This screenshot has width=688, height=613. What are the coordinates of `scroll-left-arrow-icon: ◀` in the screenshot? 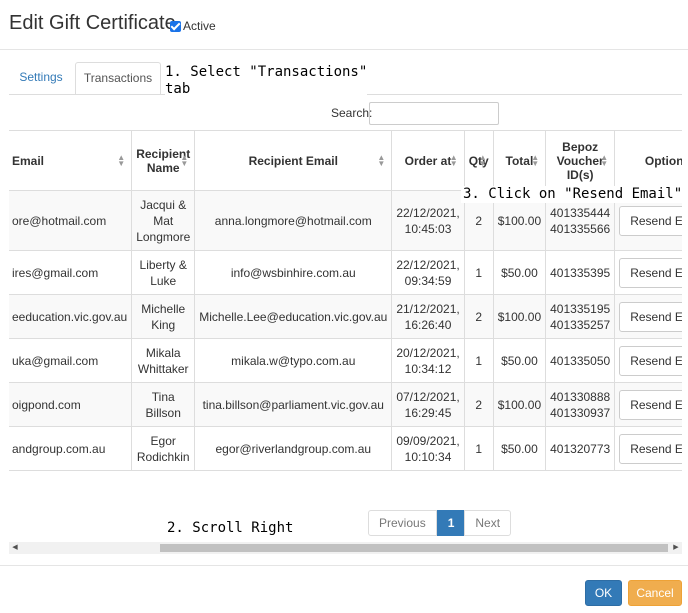 It's located at (15, 548).